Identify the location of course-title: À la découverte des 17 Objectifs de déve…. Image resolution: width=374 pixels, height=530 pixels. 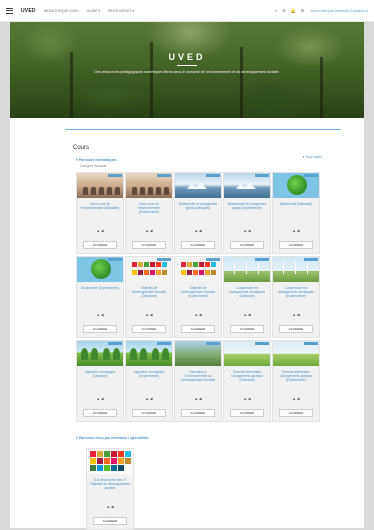
(110, 484).